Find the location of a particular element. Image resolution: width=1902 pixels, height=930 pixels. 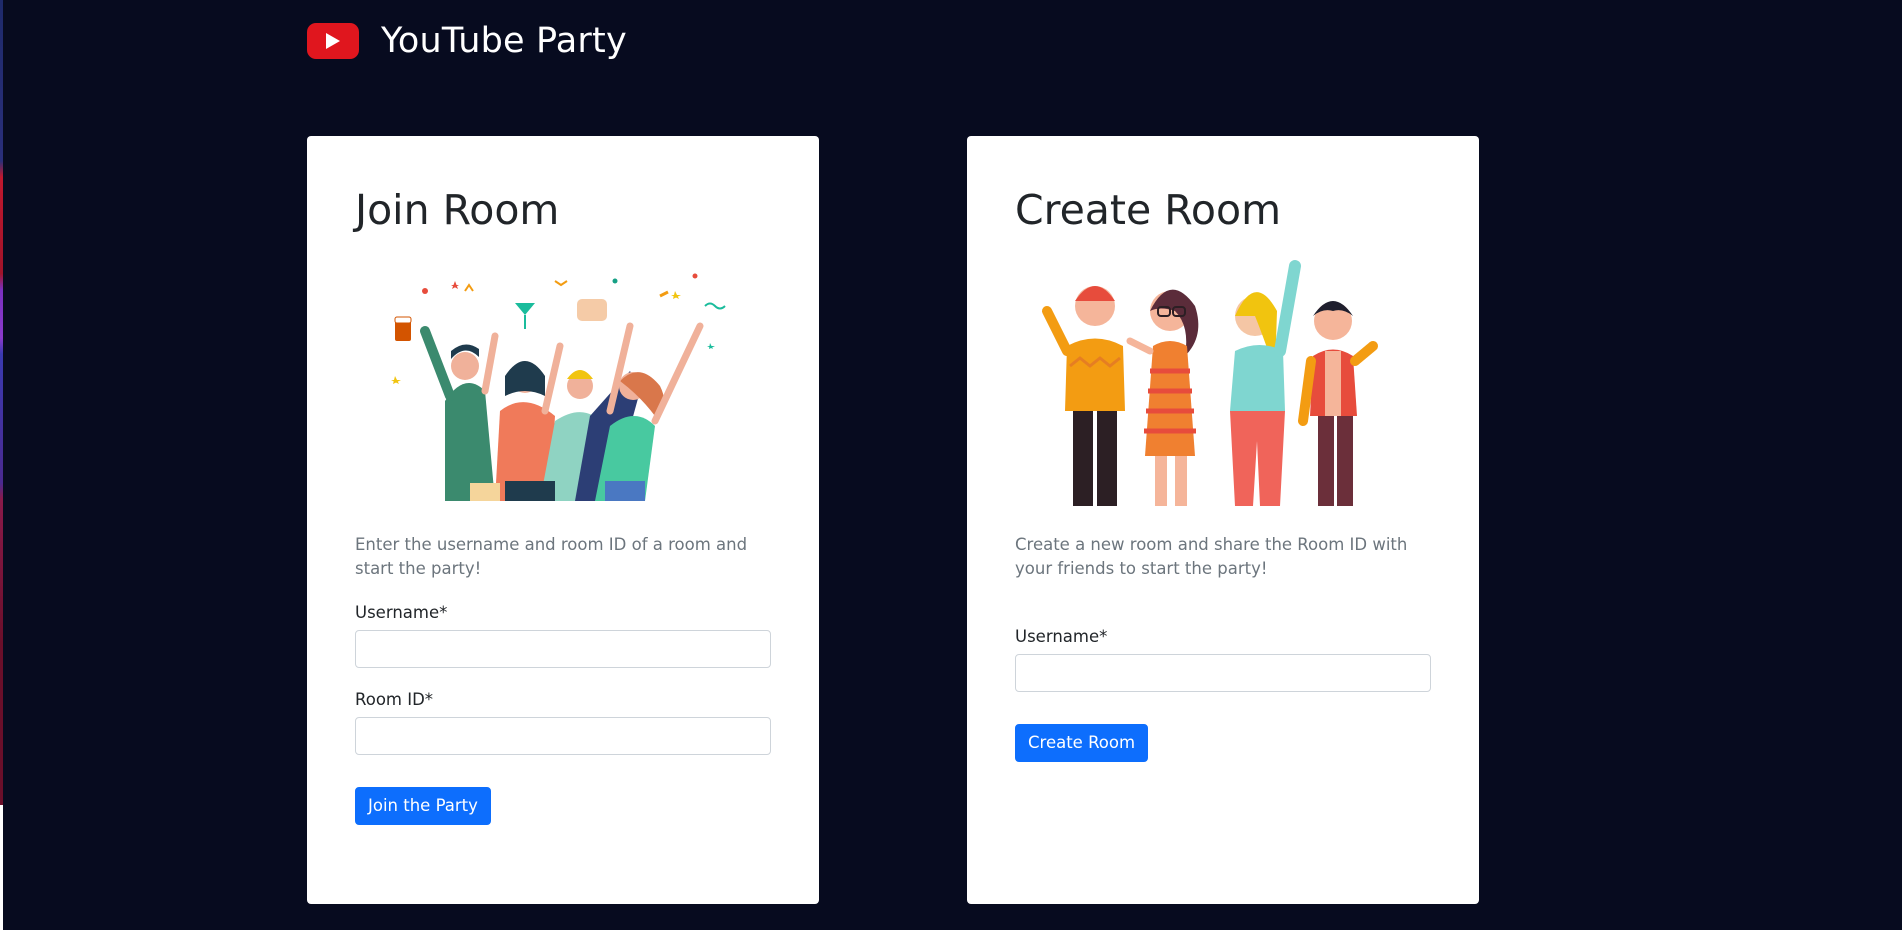

create-room-title: Create Room is located at coordinates (1148, 210).